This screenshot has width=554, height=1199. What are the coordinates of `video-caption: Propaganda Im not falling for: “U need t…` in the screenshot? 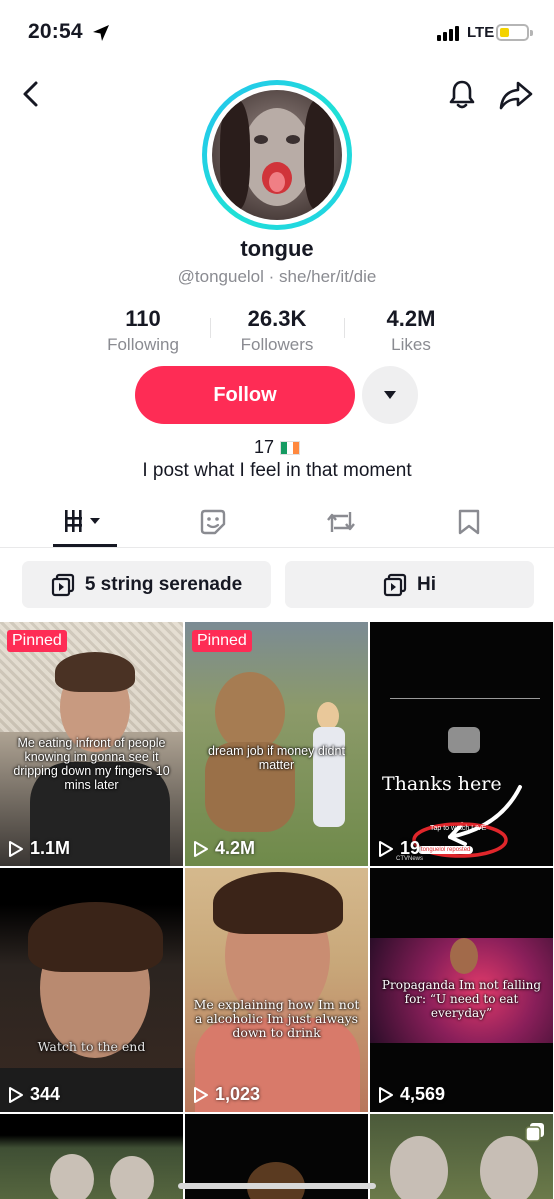 It's located at (461, 999).